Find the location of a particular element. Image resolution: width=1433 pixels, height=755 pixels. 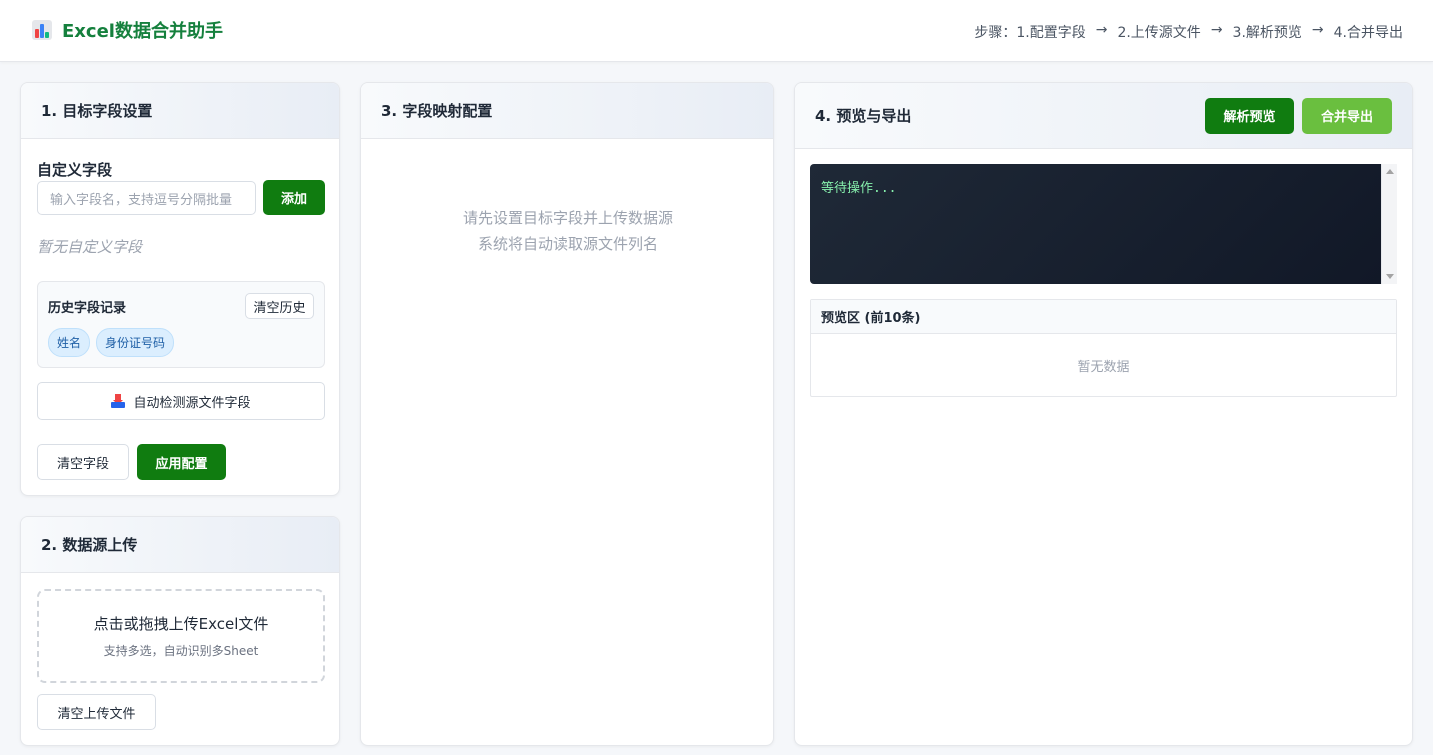

panel-title: 1. 目标字段设置 is located at coordinates (180, 111).